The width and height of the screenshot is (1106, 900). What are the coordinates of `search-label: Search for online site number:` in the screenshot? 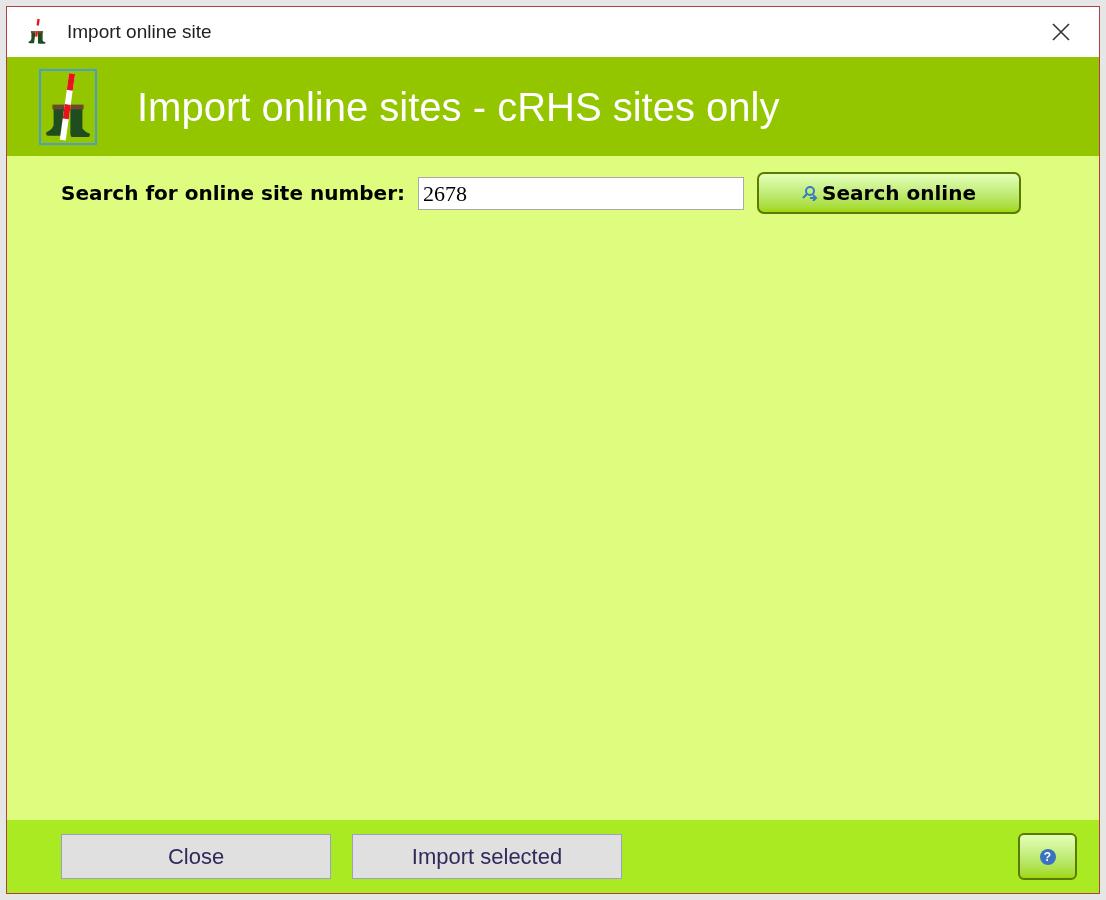 It's located at (233, 193).